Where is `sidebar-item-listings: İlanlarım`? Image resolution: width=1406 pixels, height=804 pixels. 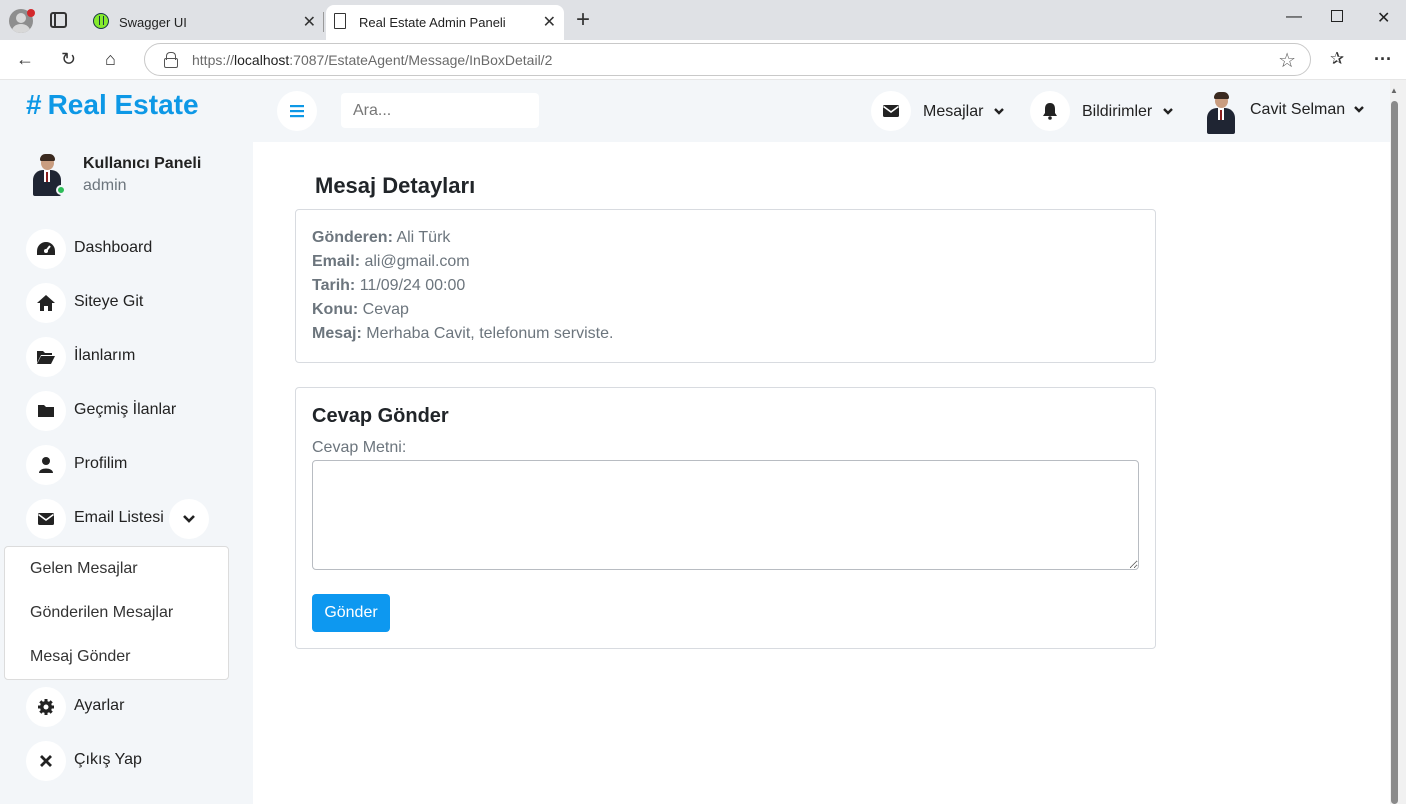 sidebar-item-listings: İlanlarım is located at coordinates (136, 357).